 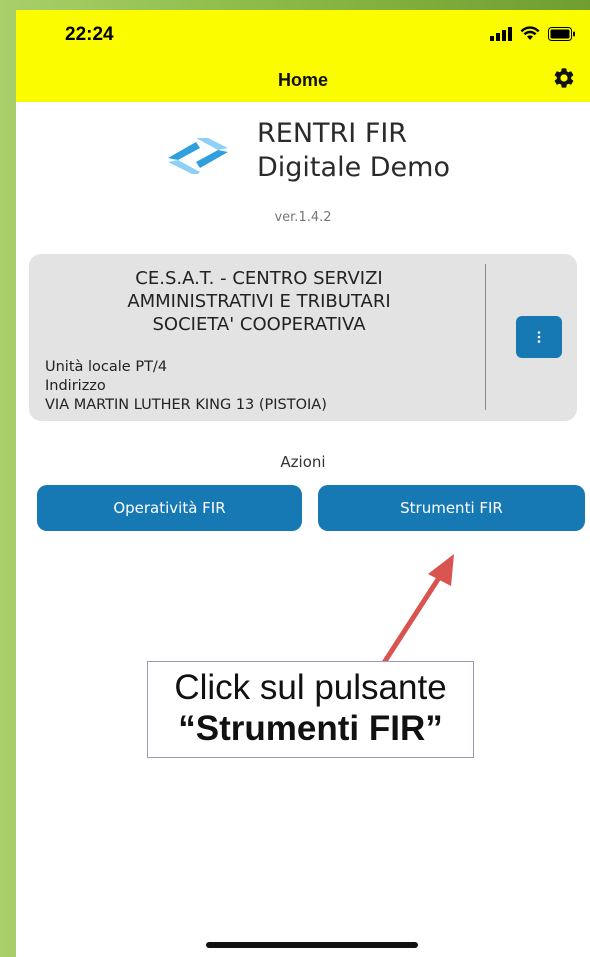 What do you see at coordinates (75, 386) in the screenshot?
I see `address-label: Indirizzo` at bounding box center [75, 386].